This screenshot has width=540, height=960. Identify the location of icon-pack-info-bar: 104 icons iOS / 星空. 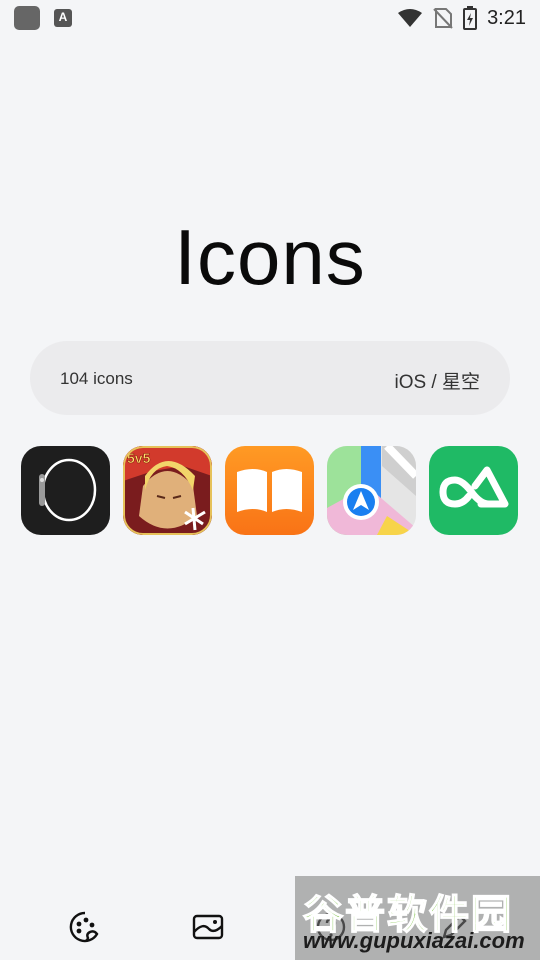
(270, 378).